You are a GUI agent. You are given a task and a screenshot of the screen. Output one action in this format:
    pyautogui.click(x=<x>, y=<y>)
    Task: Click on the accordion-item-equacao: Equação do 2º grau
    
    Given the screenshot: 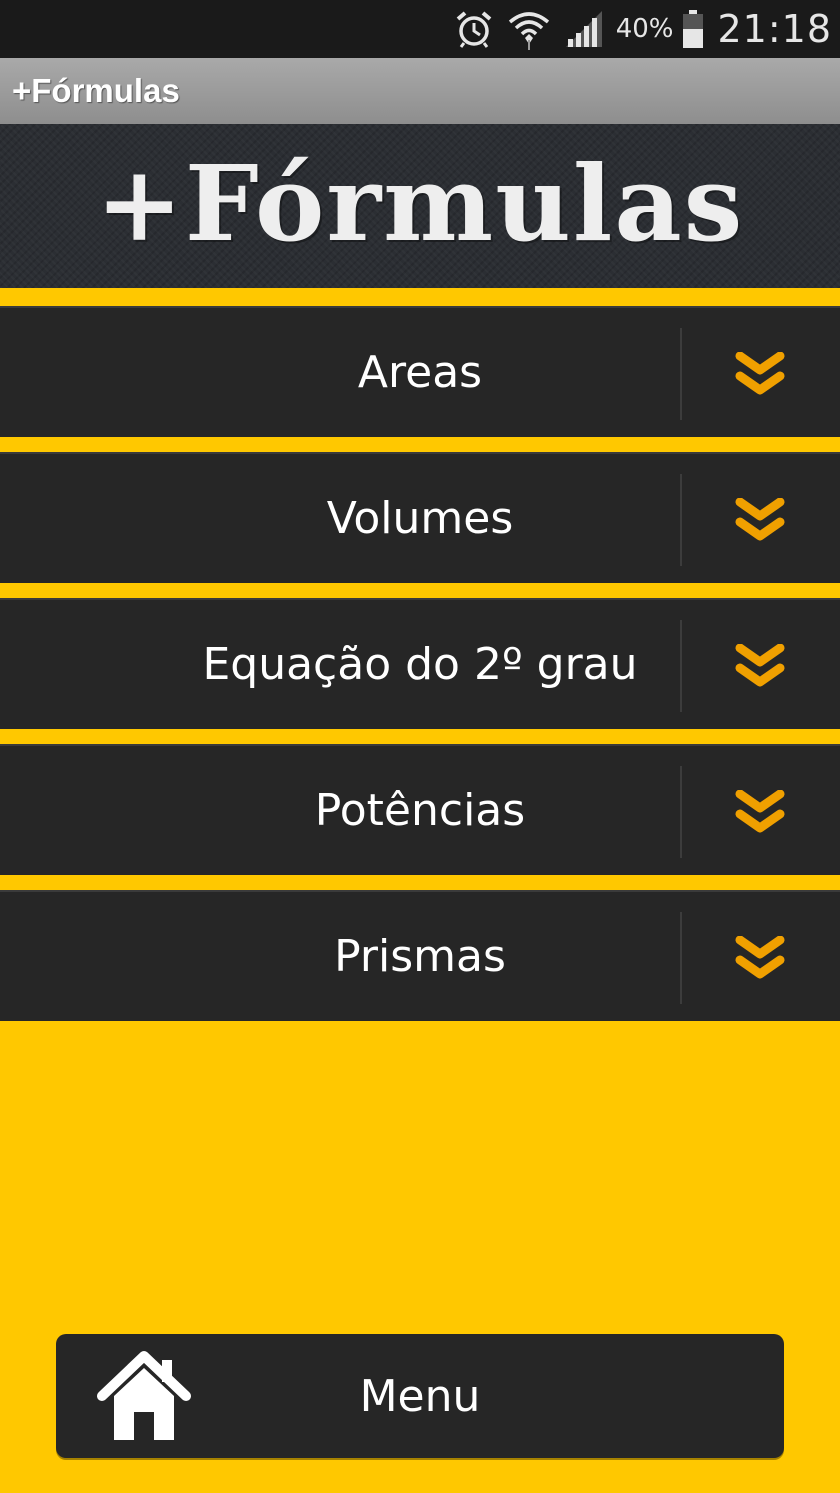 What is the action you would take?
    pyautogui.click(x=420, y=663)
    